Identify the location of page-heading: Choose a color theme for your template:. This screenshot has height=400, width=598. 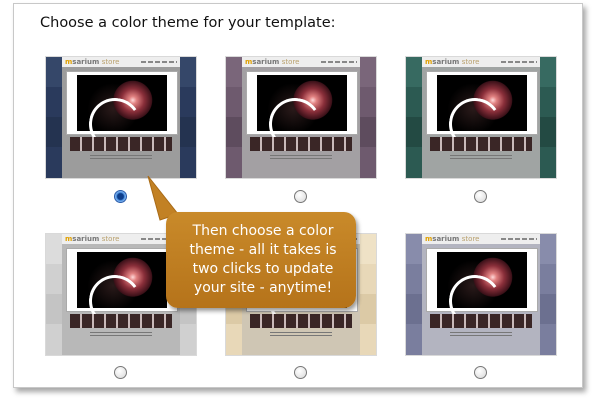
(188, 23).